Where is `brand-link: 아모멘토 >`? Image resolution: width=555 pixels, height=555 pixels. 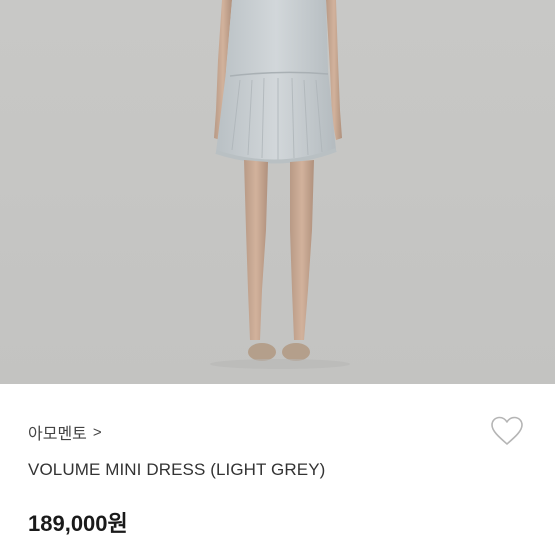
brand-link: 아모멘토 > is located at coordinates (65, 432).